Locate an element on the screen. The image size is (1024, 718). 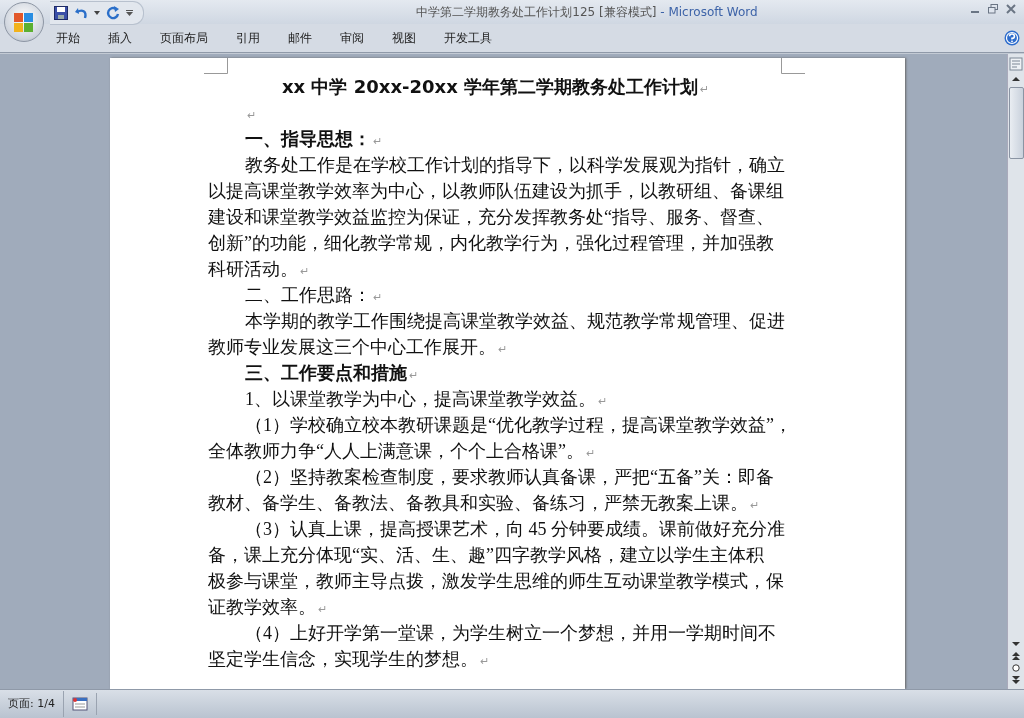
body-paragraph: 教务处工作是在学校工作计划的指导下，以科学发展观为指针，确立 以提高课堂教学效率为中心，以教师队伍建设为抓手，以教研组、备课组 建设和课堂教学效益监控为保证，充分发挥教务处“指导、服务、督查、 创新”的功能，细化教学常规，内化教学行为，强化过程管理，并加强教 科研活动。↵ is located at coordinates (497, 217).